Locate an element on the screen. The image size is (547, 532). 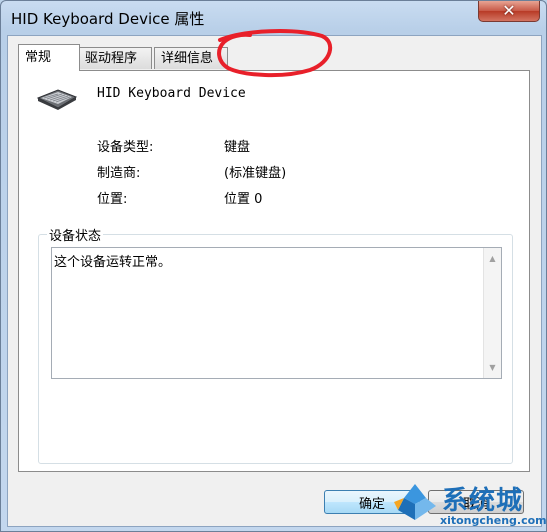
watermark-brand: 系统城 is located at coordinates (483, 501).